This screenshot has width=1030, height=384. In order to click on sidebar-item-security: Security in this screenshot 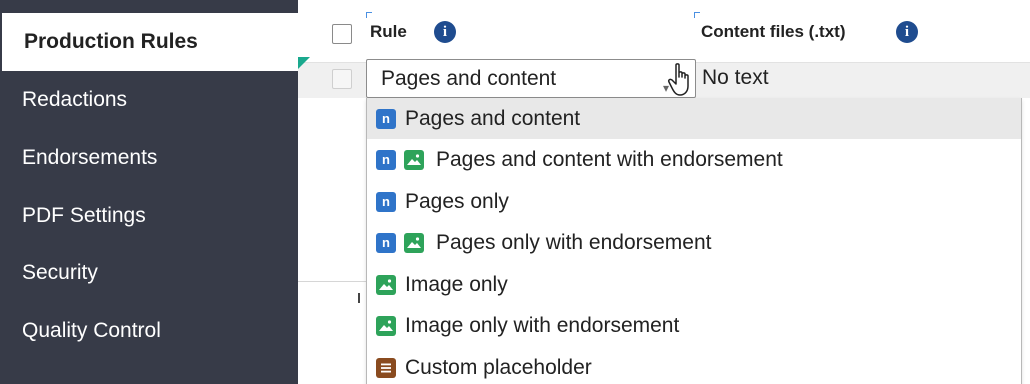, I will do `click(149, 273)`.